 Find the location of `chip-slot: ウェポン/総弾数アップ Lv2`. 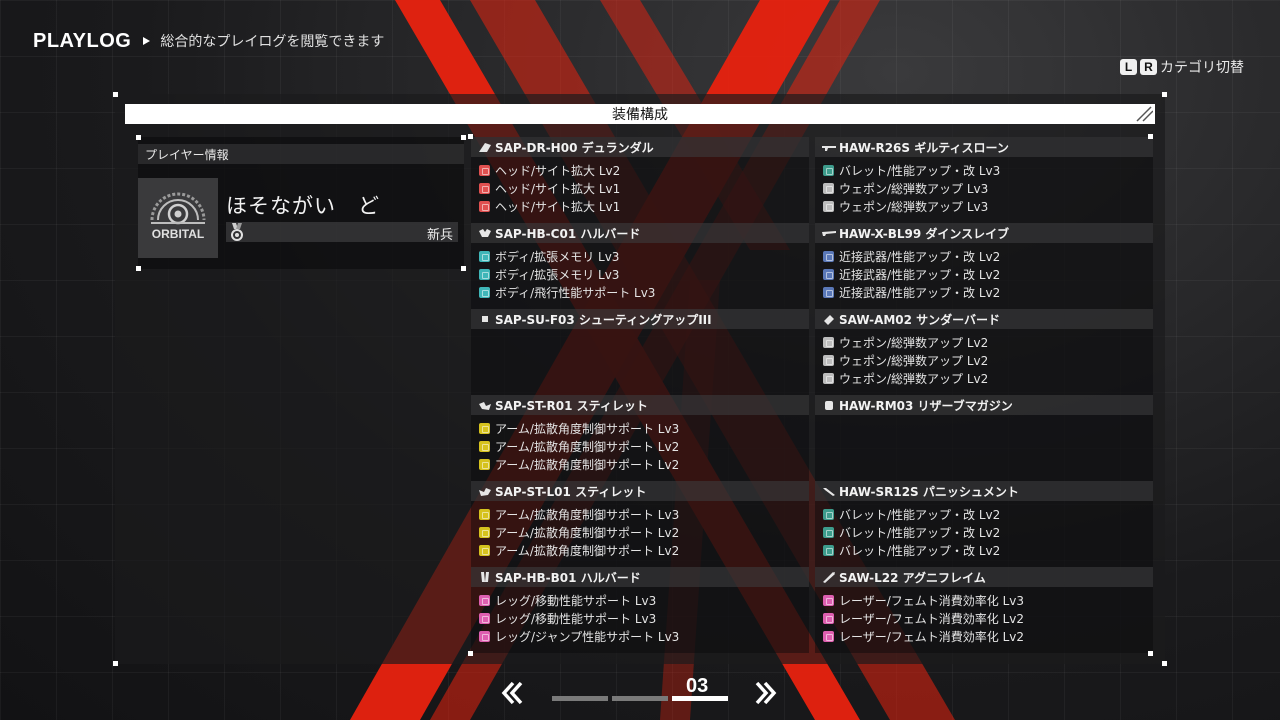

chip-slot: ウェポン/総弾数アップ Lv2 is located at coordinates (990, 342).